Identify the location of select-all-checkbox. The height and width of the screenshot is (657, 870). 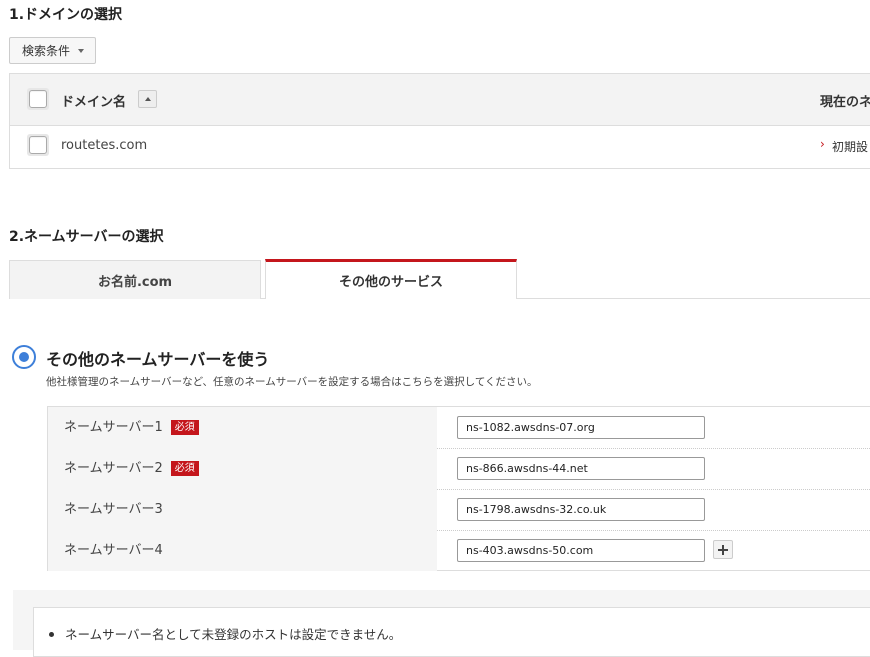
(38, 99).